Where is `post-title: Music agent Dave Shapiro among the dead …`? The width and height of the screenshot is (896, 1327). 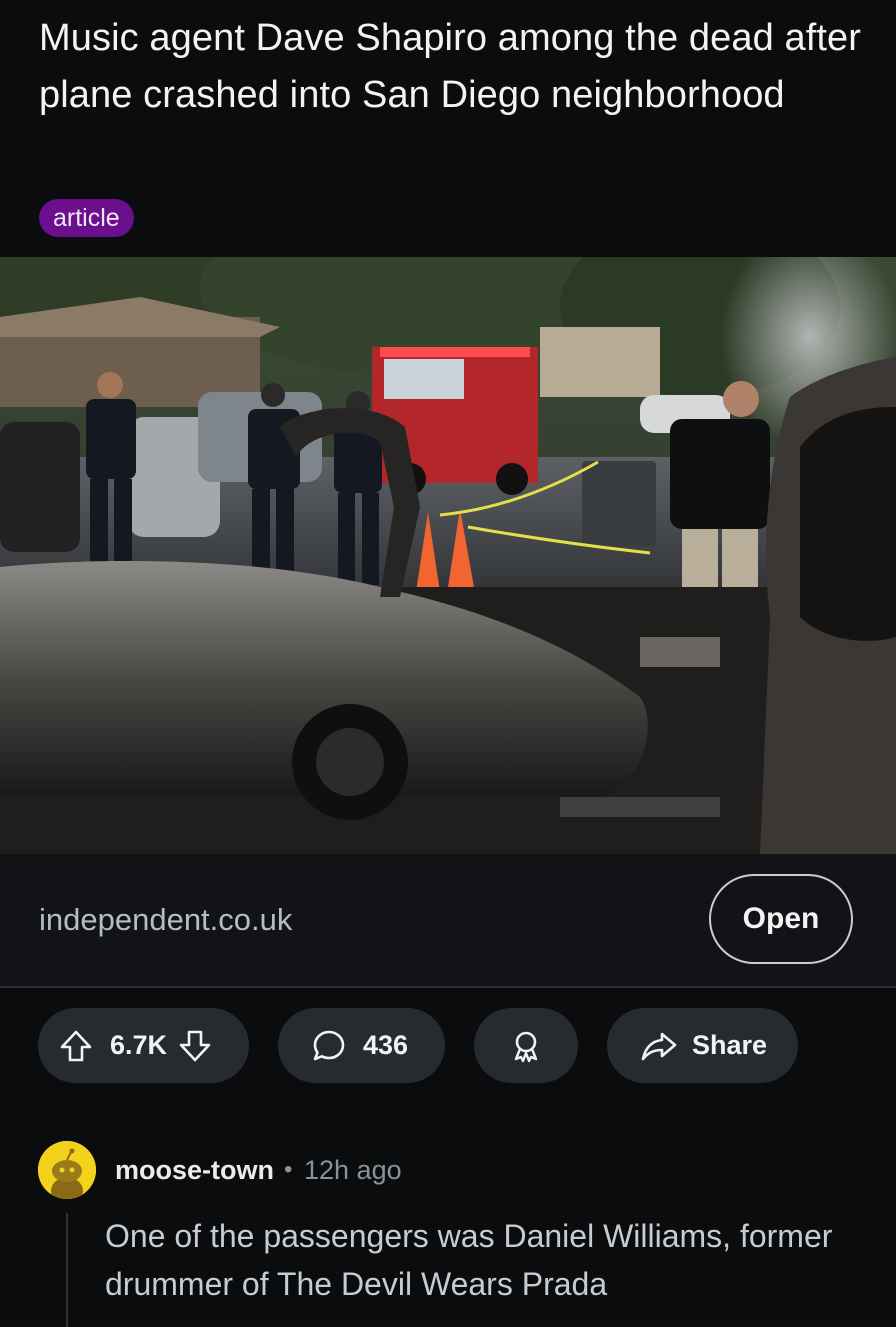 post-title: Music agent Dave Shapiro among the dead … is located at coordinates (454, 67).